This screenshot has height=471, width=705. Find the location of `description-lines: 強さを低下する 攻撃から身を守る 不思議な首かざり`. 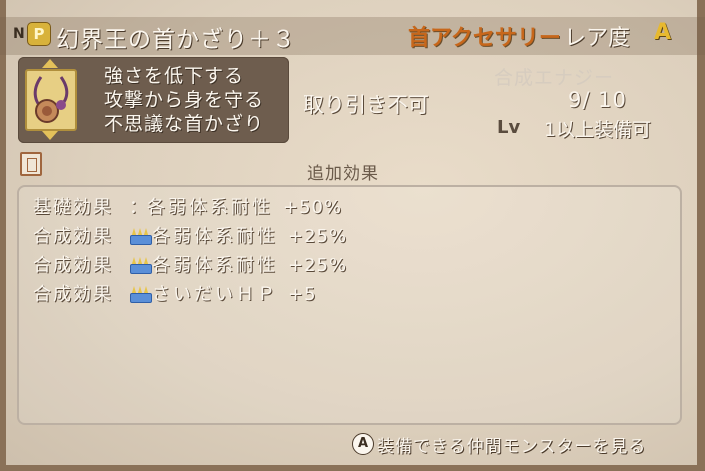

description-lines: 強さを低下する 攻撃から身を守る 不思議な首かざり is located at coordinates (184, 100).